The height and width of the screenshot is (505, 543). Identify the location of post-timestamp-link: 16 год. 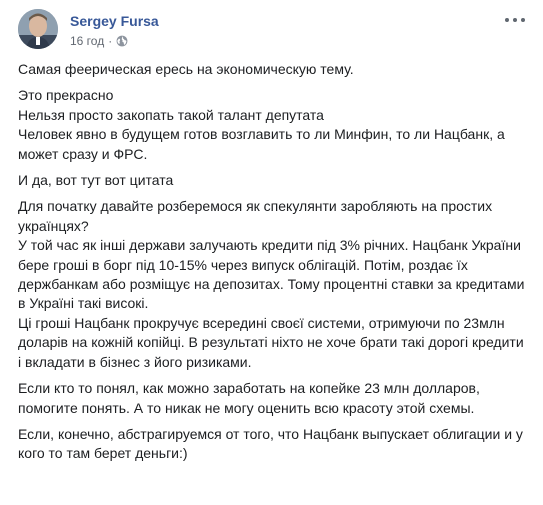
(87, 41).